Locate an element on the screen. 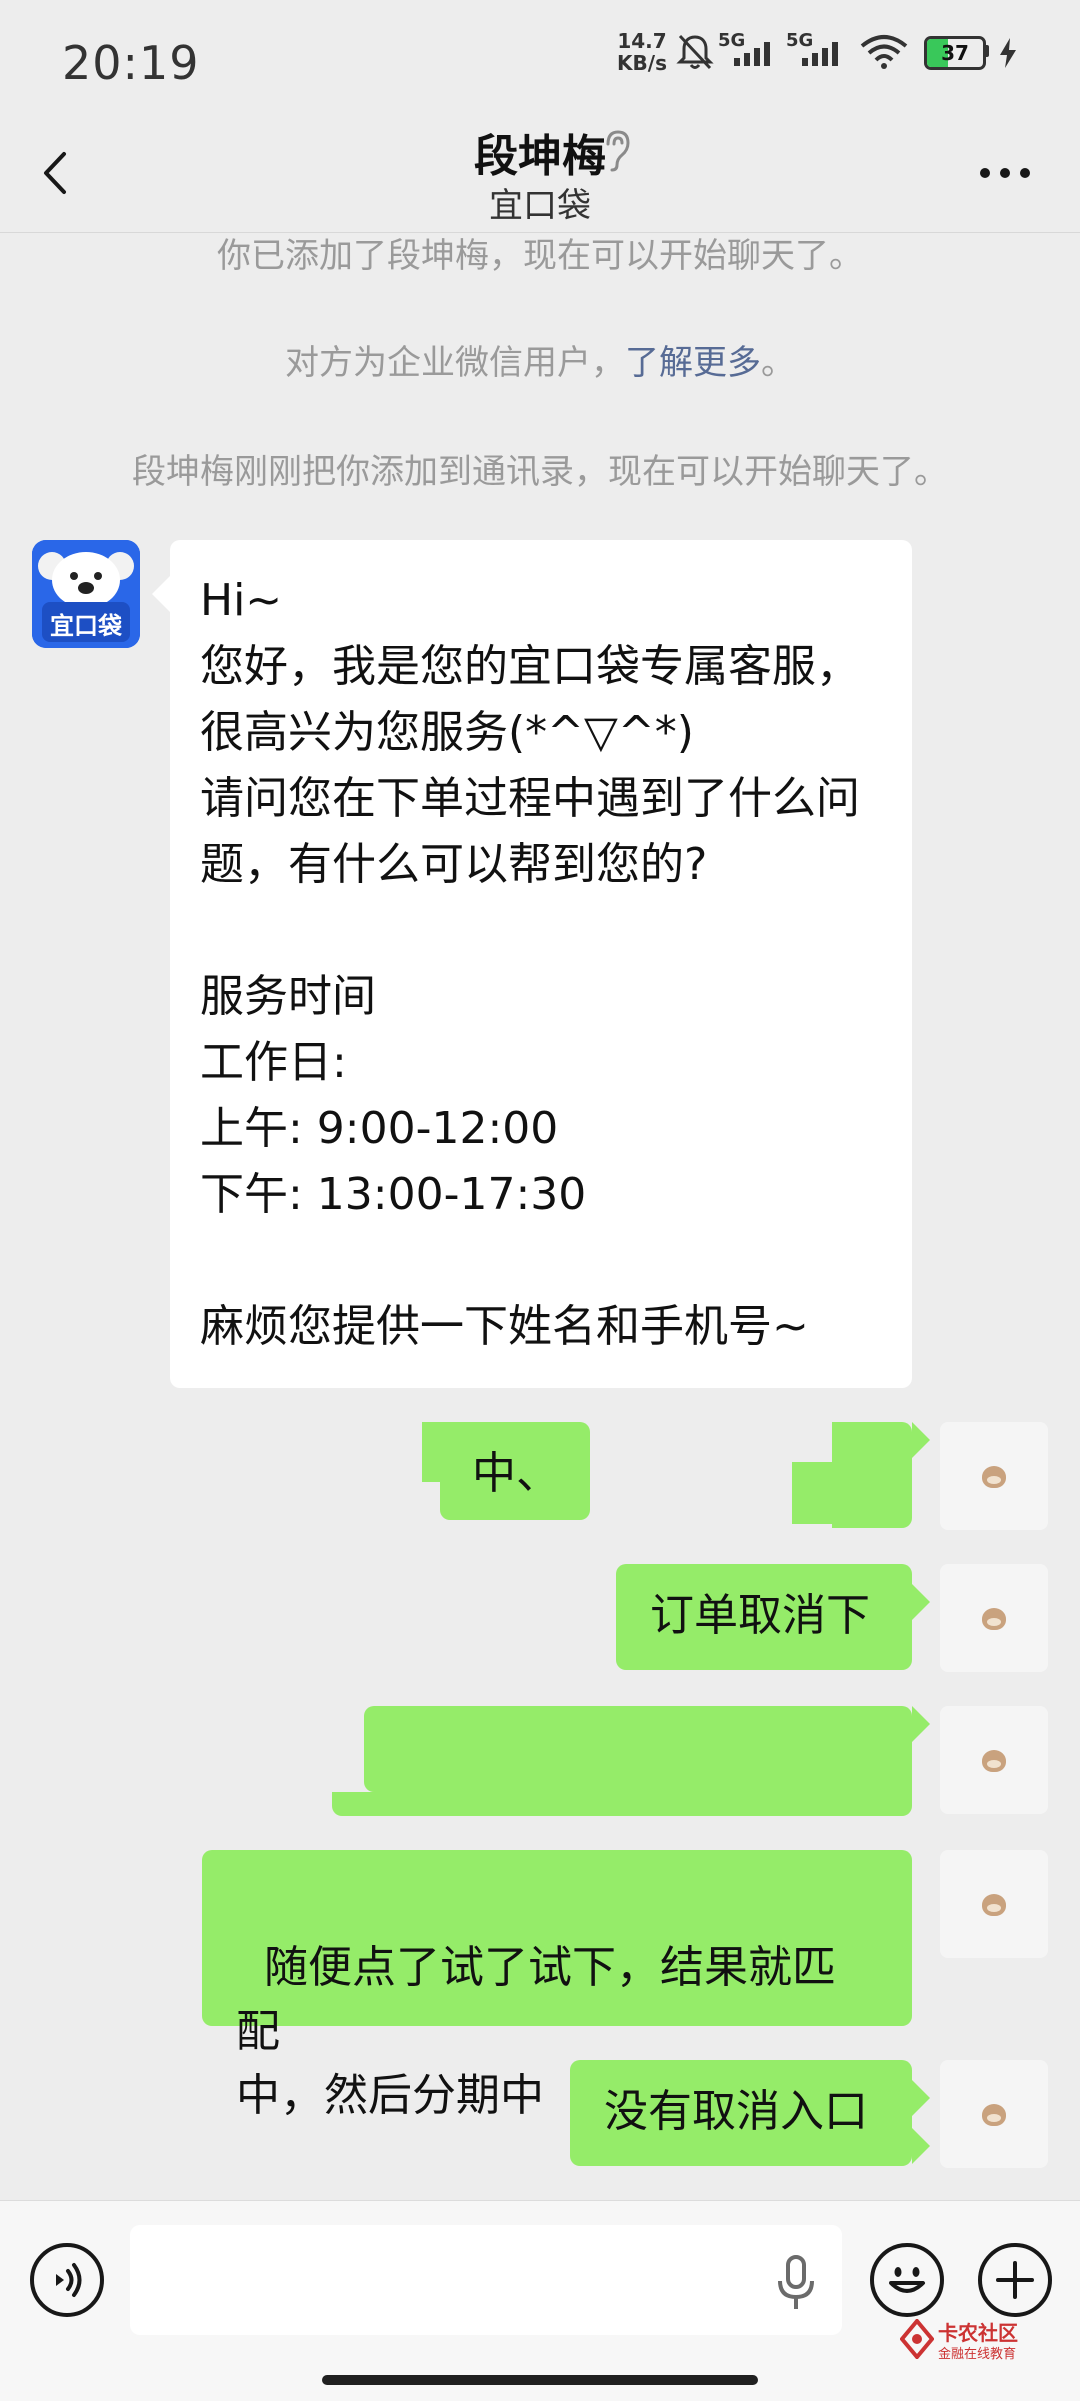 This screenshot has width=1080, height=2401. my-message-bubble: 订单取消下 is located at coordinates (773, 1617).